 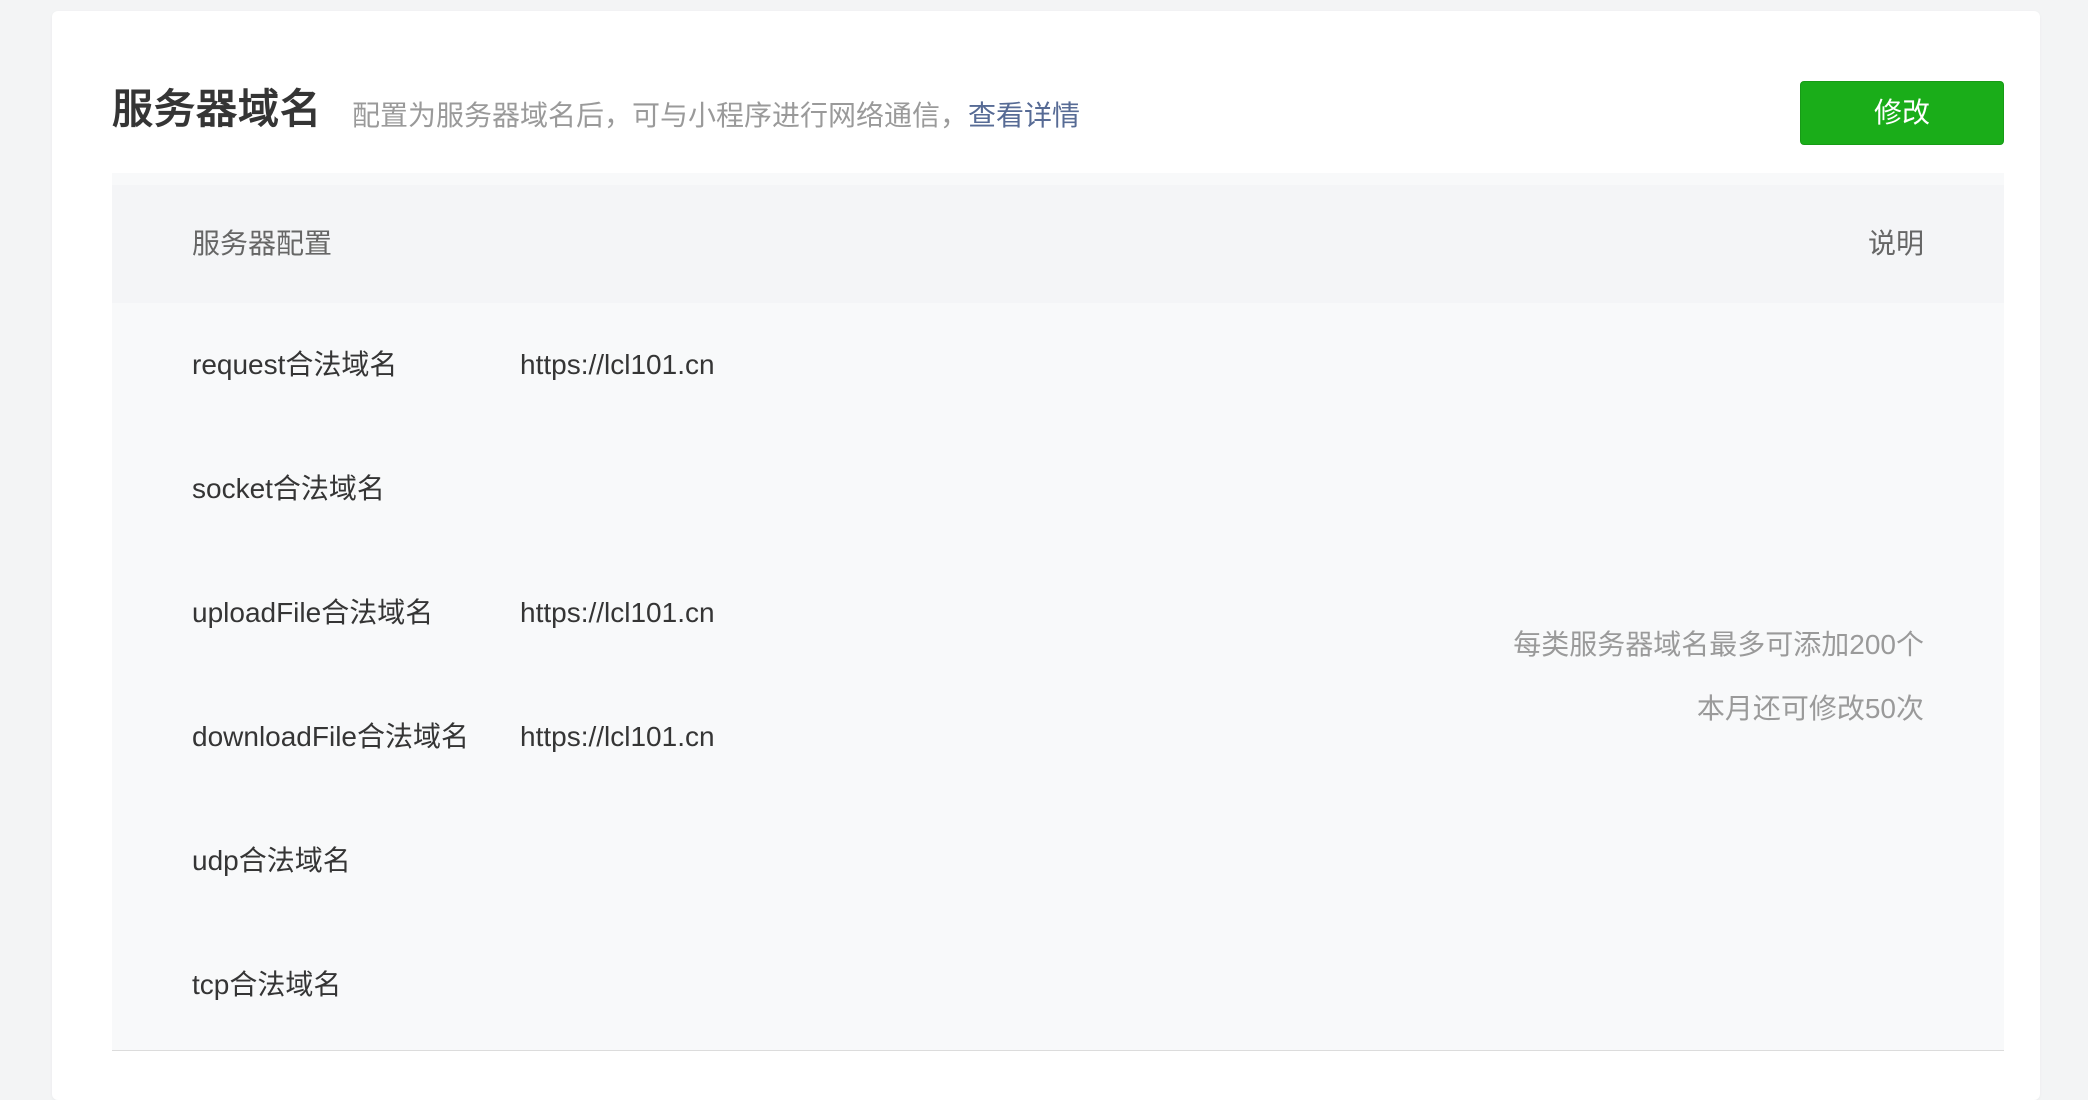 What do you see at coordinates (1718, 644) in the screenshot?
I see `description-limit: 每类服务器域名最多可添加200个` at bounding box center [1718, 644].